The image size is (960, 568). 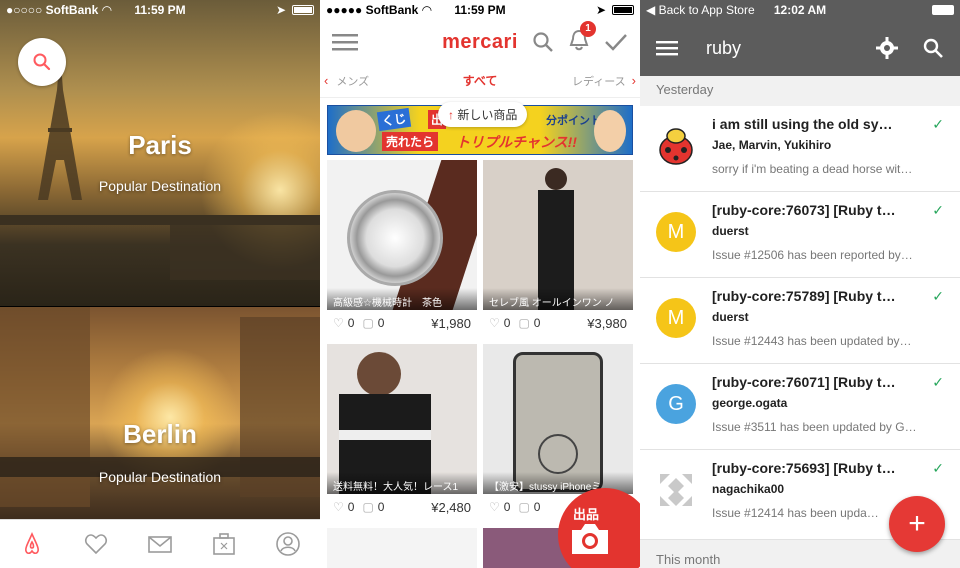 What do you see at coordinates (160, 413) in the screenshot?
I see `destination-card-berlin: Berlin Popular Destination` at bounding box center [160, 413].